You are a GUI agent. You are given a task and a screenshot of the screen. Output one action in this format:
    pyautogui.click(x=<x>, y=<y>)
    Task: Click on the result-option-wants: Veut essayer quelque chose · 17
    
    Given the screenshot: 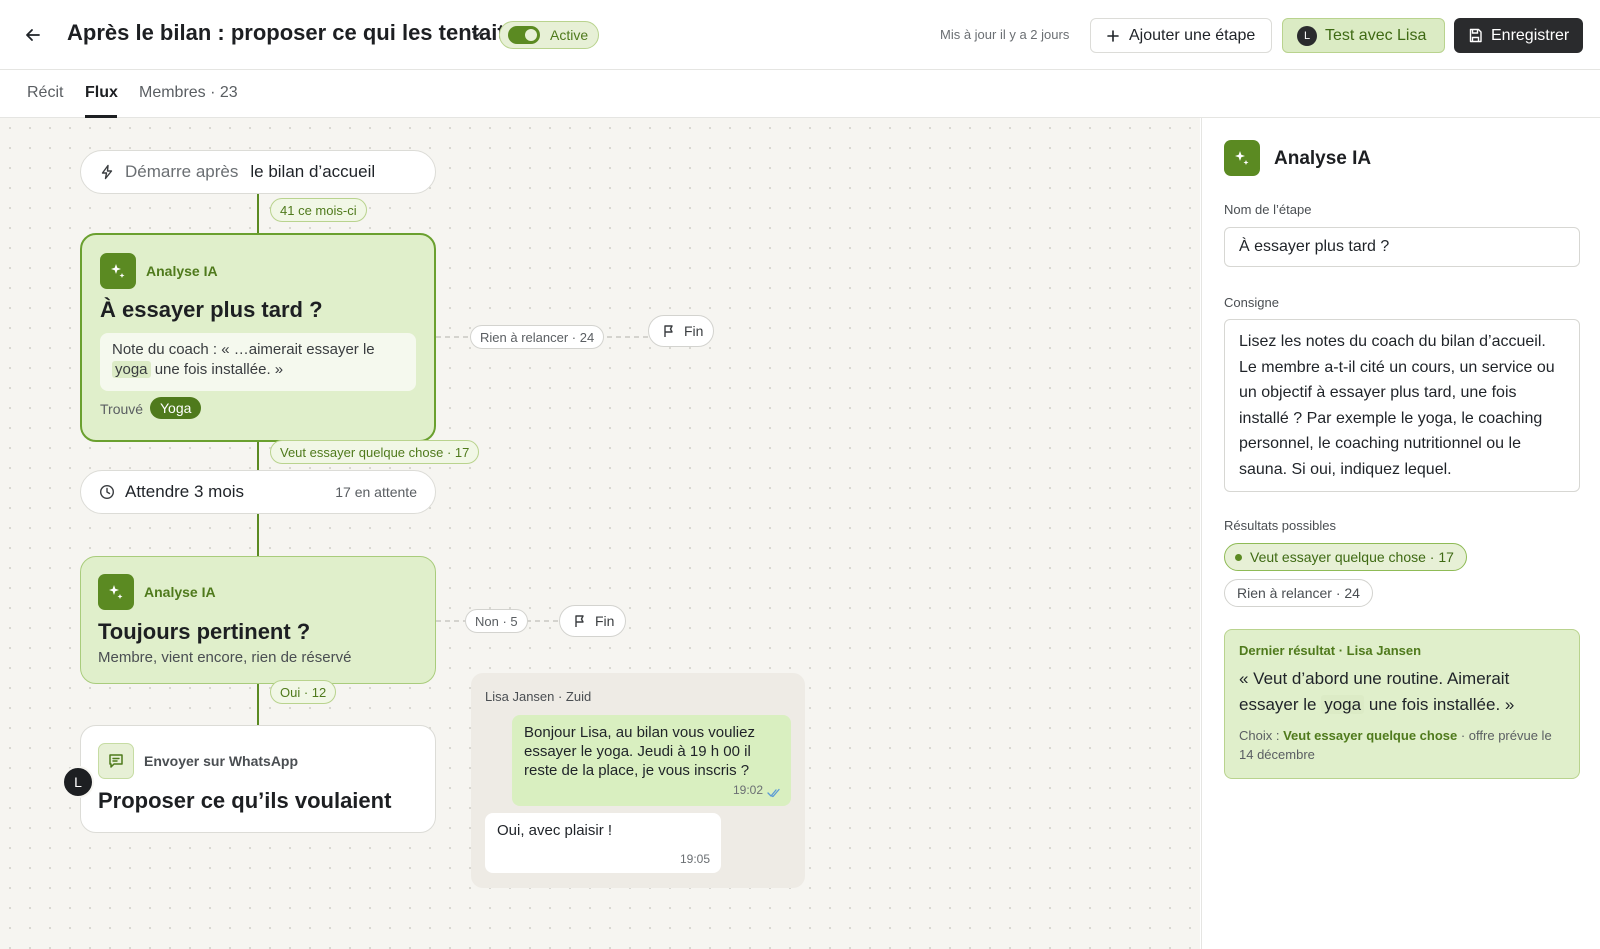 What is the action you would take?
    pyautogui.click(x=1345, y=557)
    